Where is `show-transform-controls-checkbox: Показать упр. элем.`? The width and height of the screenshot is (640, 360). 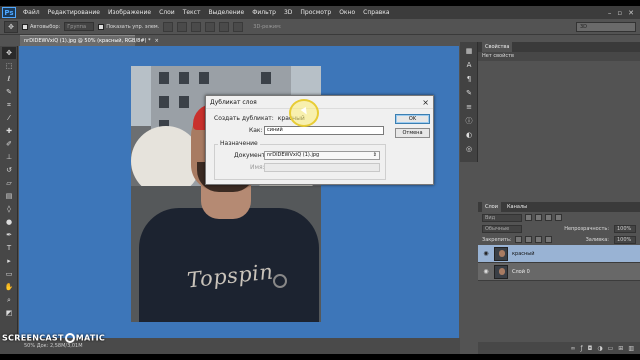 show-transform-controls-checkbox: Показать упр. элем. is located at coordinates (128, 26).